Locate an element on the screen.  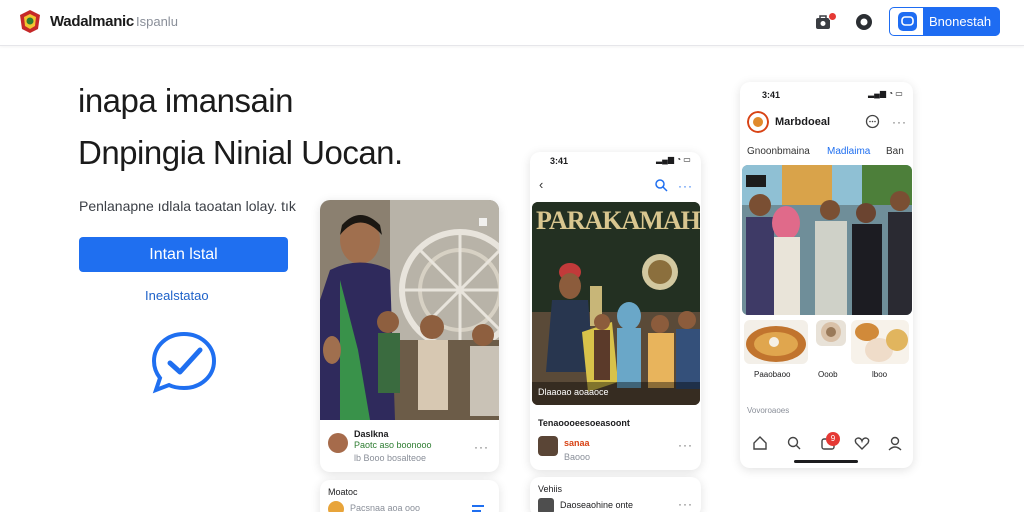
user-name: sanaa is located at coordinates (577, 443).